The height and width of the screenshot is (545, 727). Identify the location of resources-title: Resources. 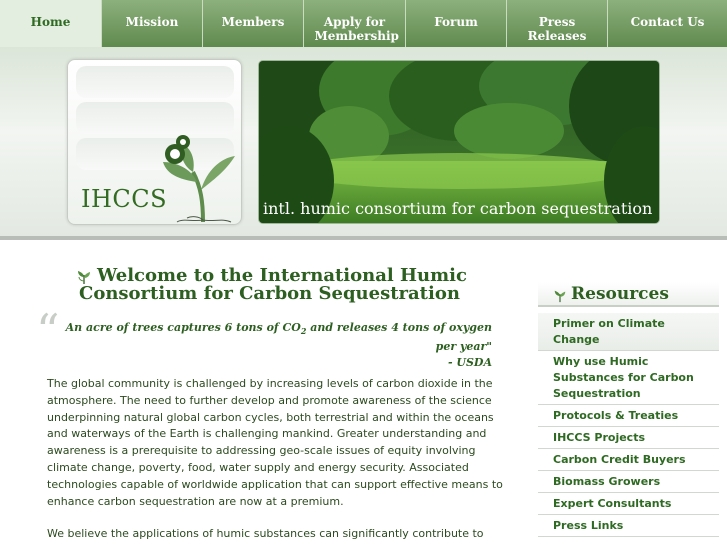
(620, 294).